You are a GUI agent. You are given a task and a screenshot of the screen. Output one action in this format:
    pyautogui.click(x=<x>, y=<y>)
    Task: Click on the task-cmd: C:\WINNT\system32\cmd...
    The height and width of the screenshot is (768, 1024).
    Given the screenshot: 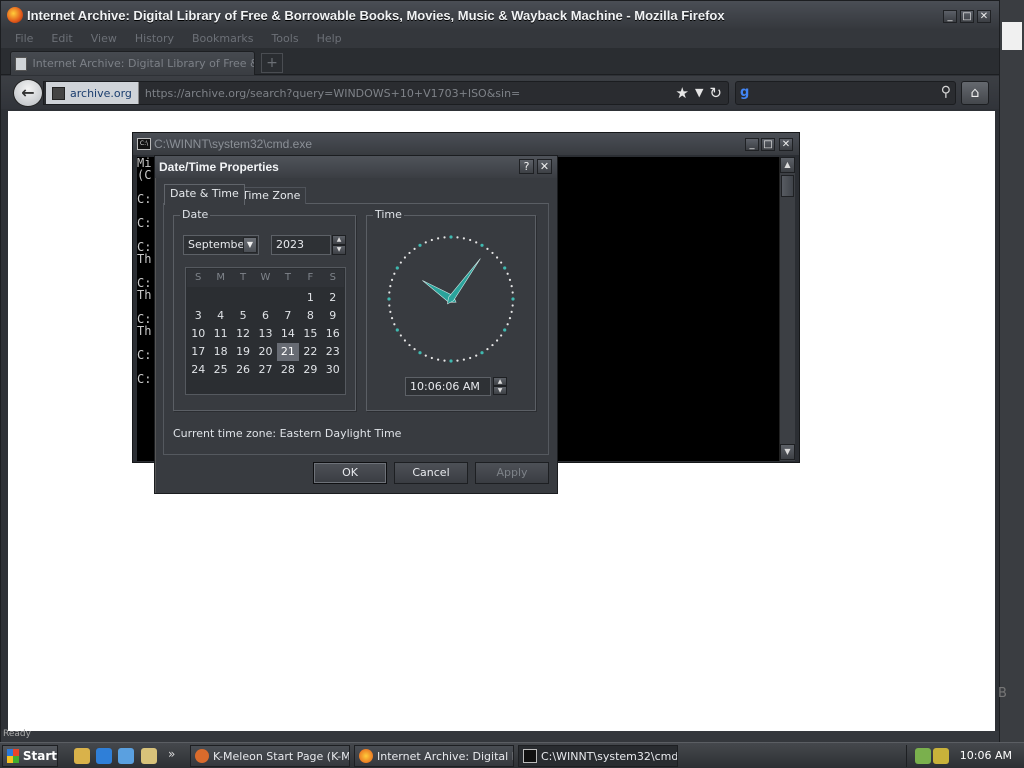 What is the action you would take?
    pyautogui.click(x=598, y=756)
    